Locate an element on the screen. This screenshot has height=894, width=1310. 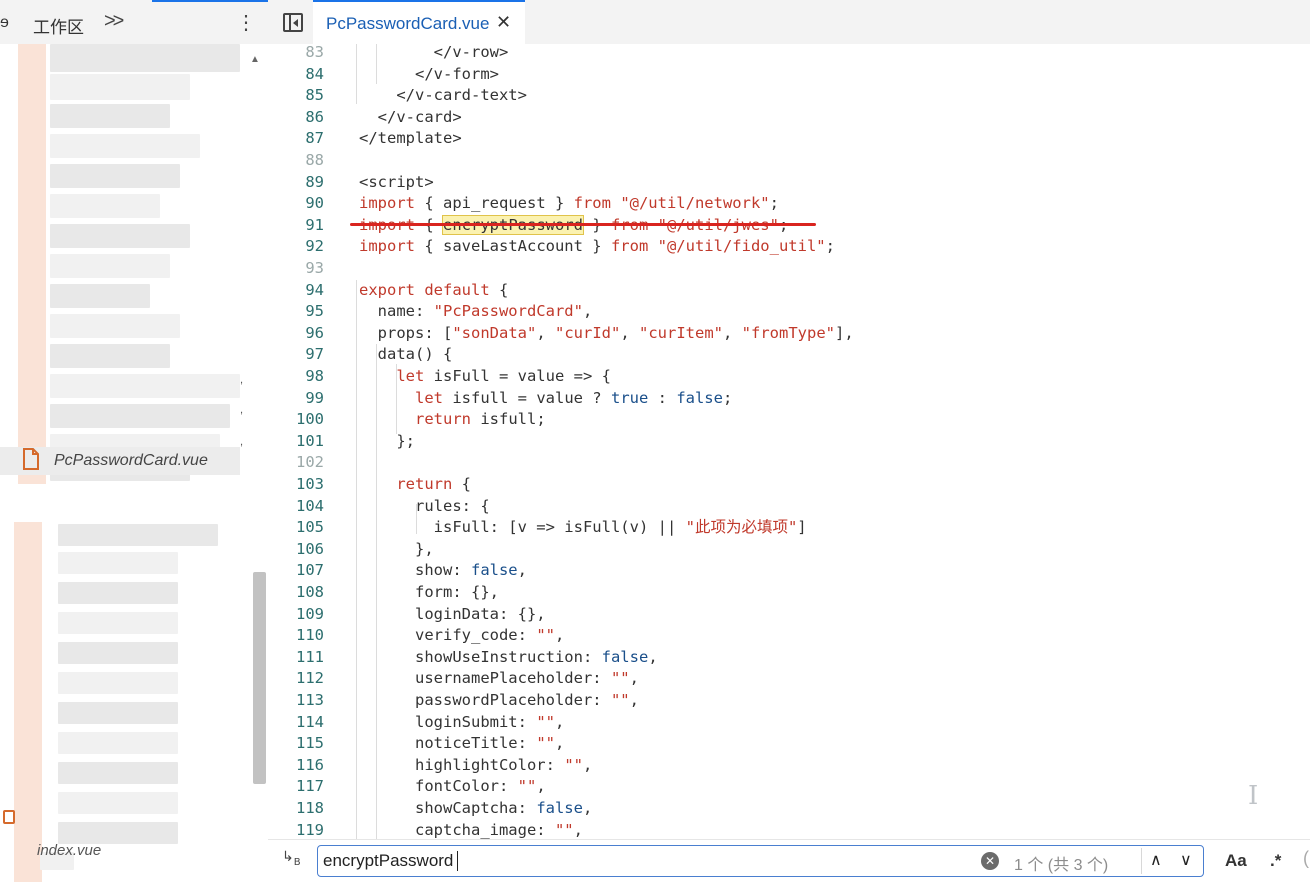
line-number: 87 is located at coordinates (314, 138).